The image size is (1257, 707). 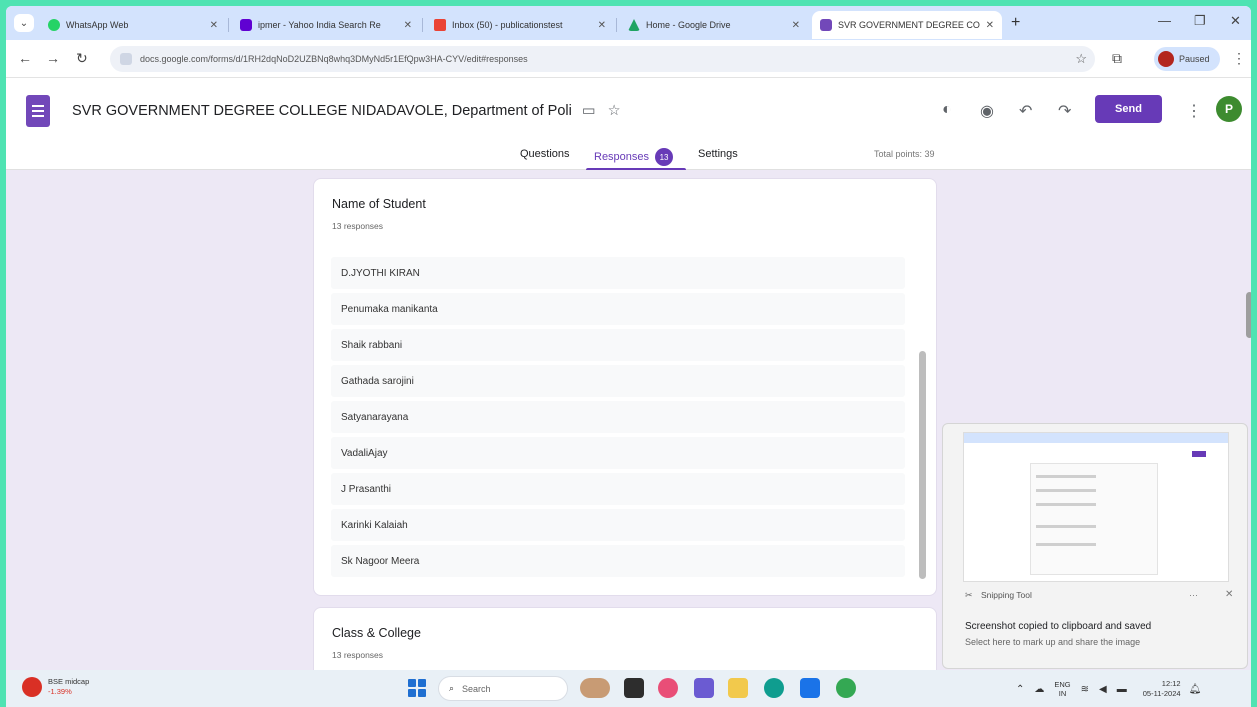 What do you see at coordinates (1015, 23) in the screenshot?
I see `new-tab-icon: +` at bounding box center [1015, 23].